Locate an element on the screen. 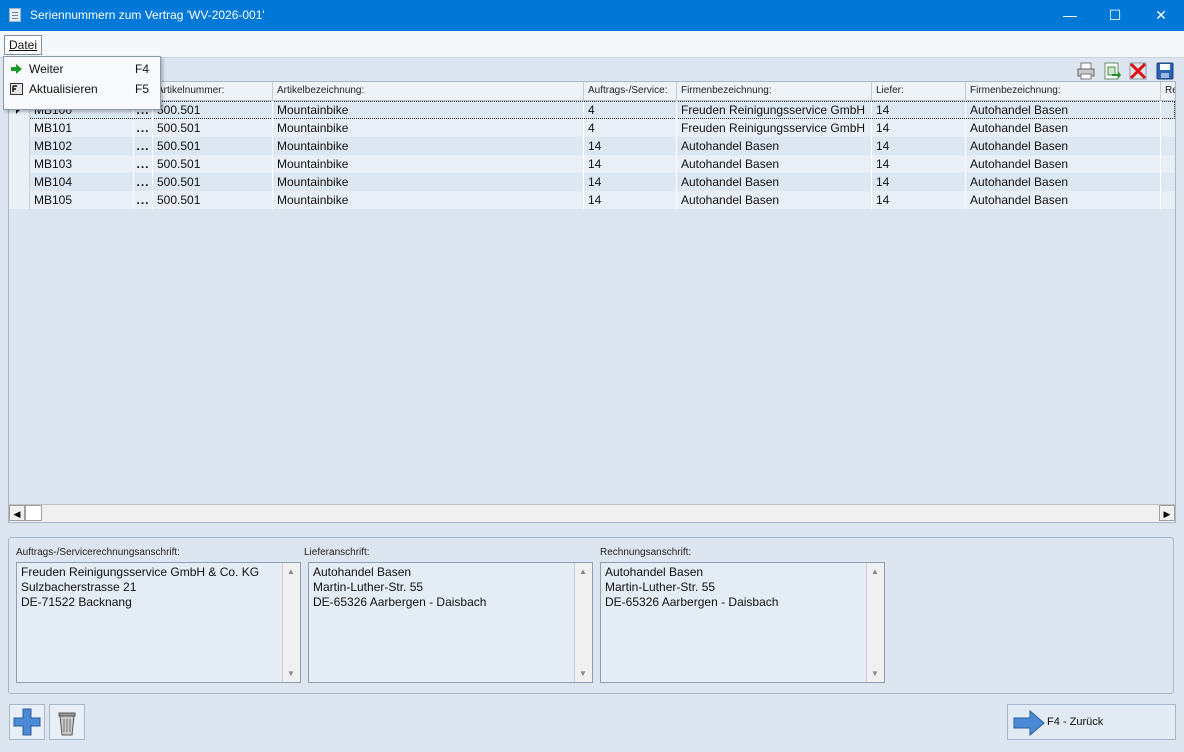 The image size is (1184, 752). print-icon is located at coordinates (1086, 71).